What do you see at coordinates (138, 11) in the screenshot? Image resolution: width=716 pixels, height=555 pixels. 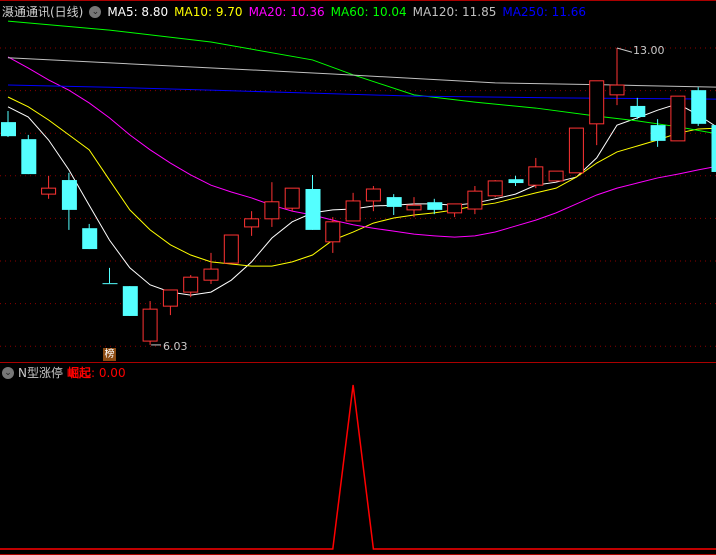 I see `ma5-label: MA5: 8.80` at bounding box center [138, 11].